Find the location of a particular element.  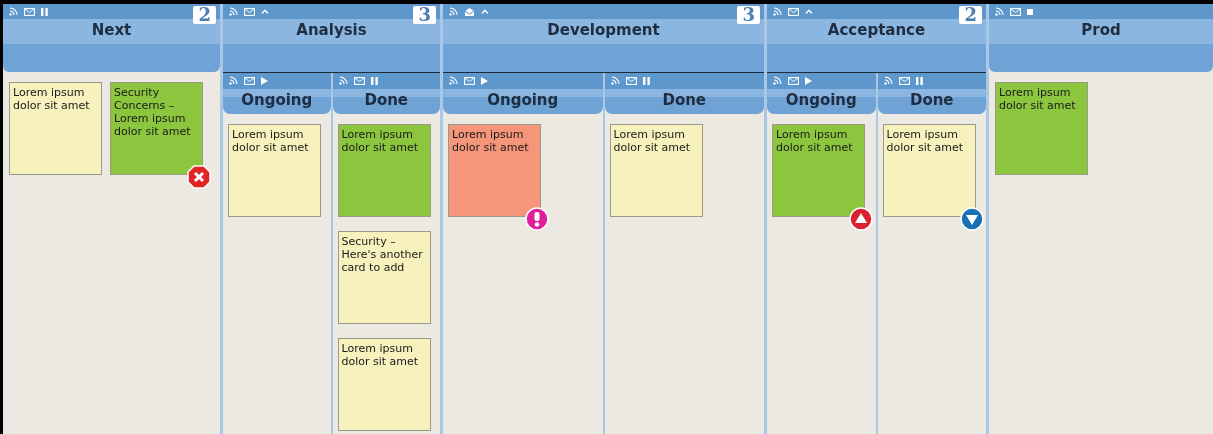

sticky-note: Security Concerns – Lorem ipsum dolor sit amet is located at coordinates (156, 128).